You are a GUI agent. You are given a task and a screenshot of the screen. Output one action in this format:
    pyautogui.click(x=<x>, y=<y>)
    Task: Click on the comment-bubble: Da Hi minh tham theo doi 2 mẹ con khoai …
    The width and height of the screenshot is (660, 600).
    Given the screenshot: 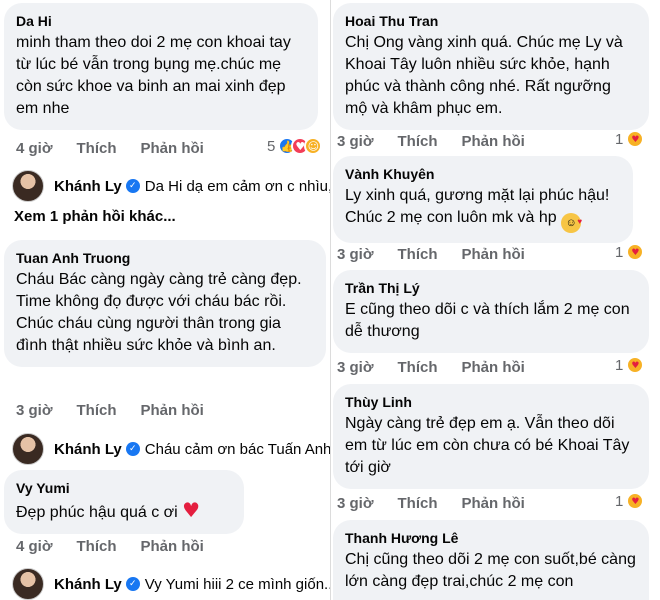 What is the action you would take?
    pyautogui.click(x=161, y=66)
    